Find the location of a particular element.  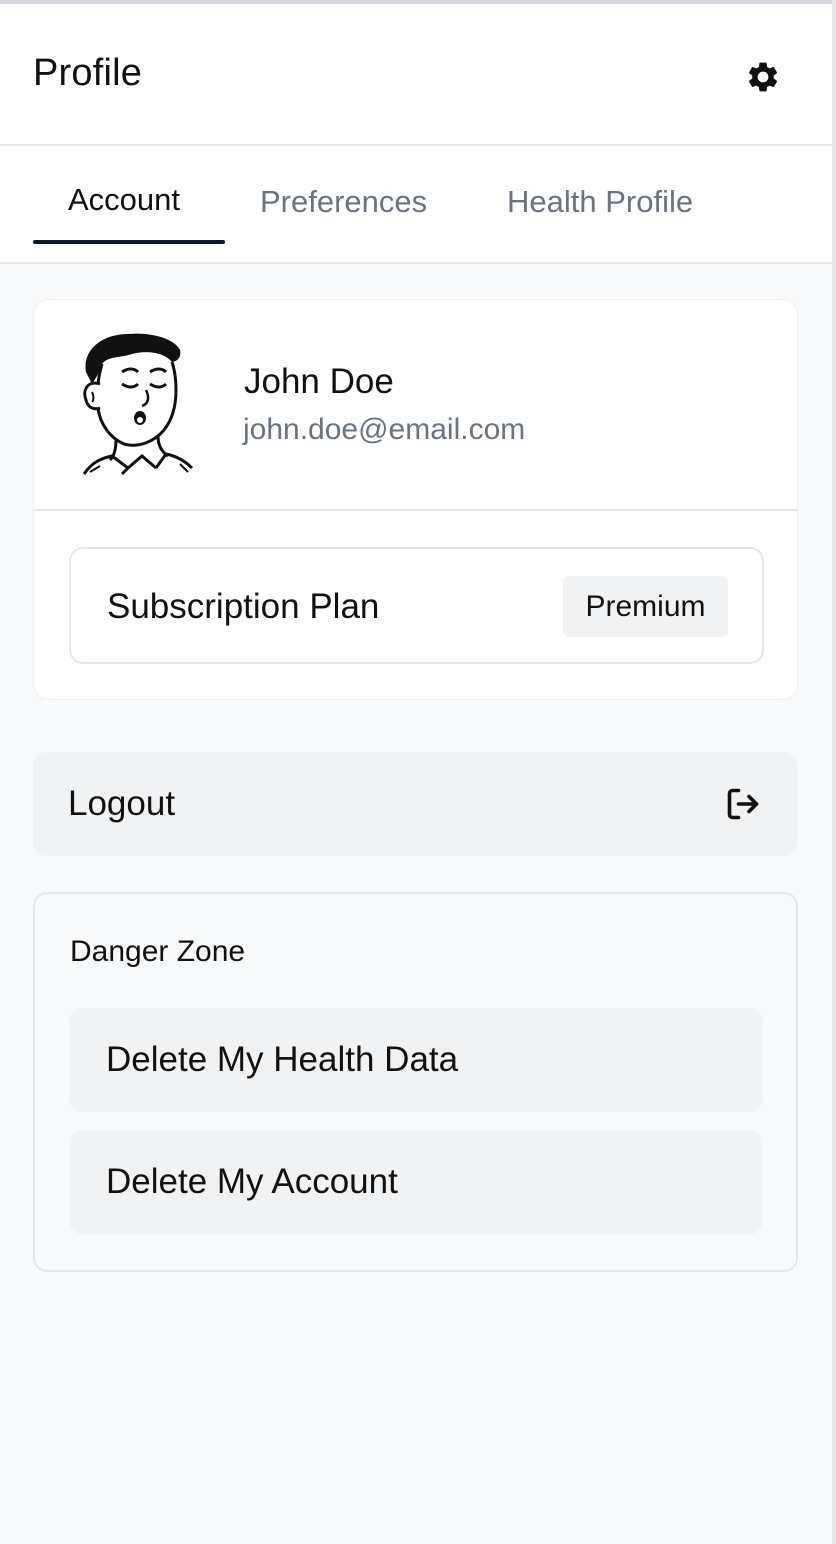

logout-label: Logout is located at coordinates (122, 803).